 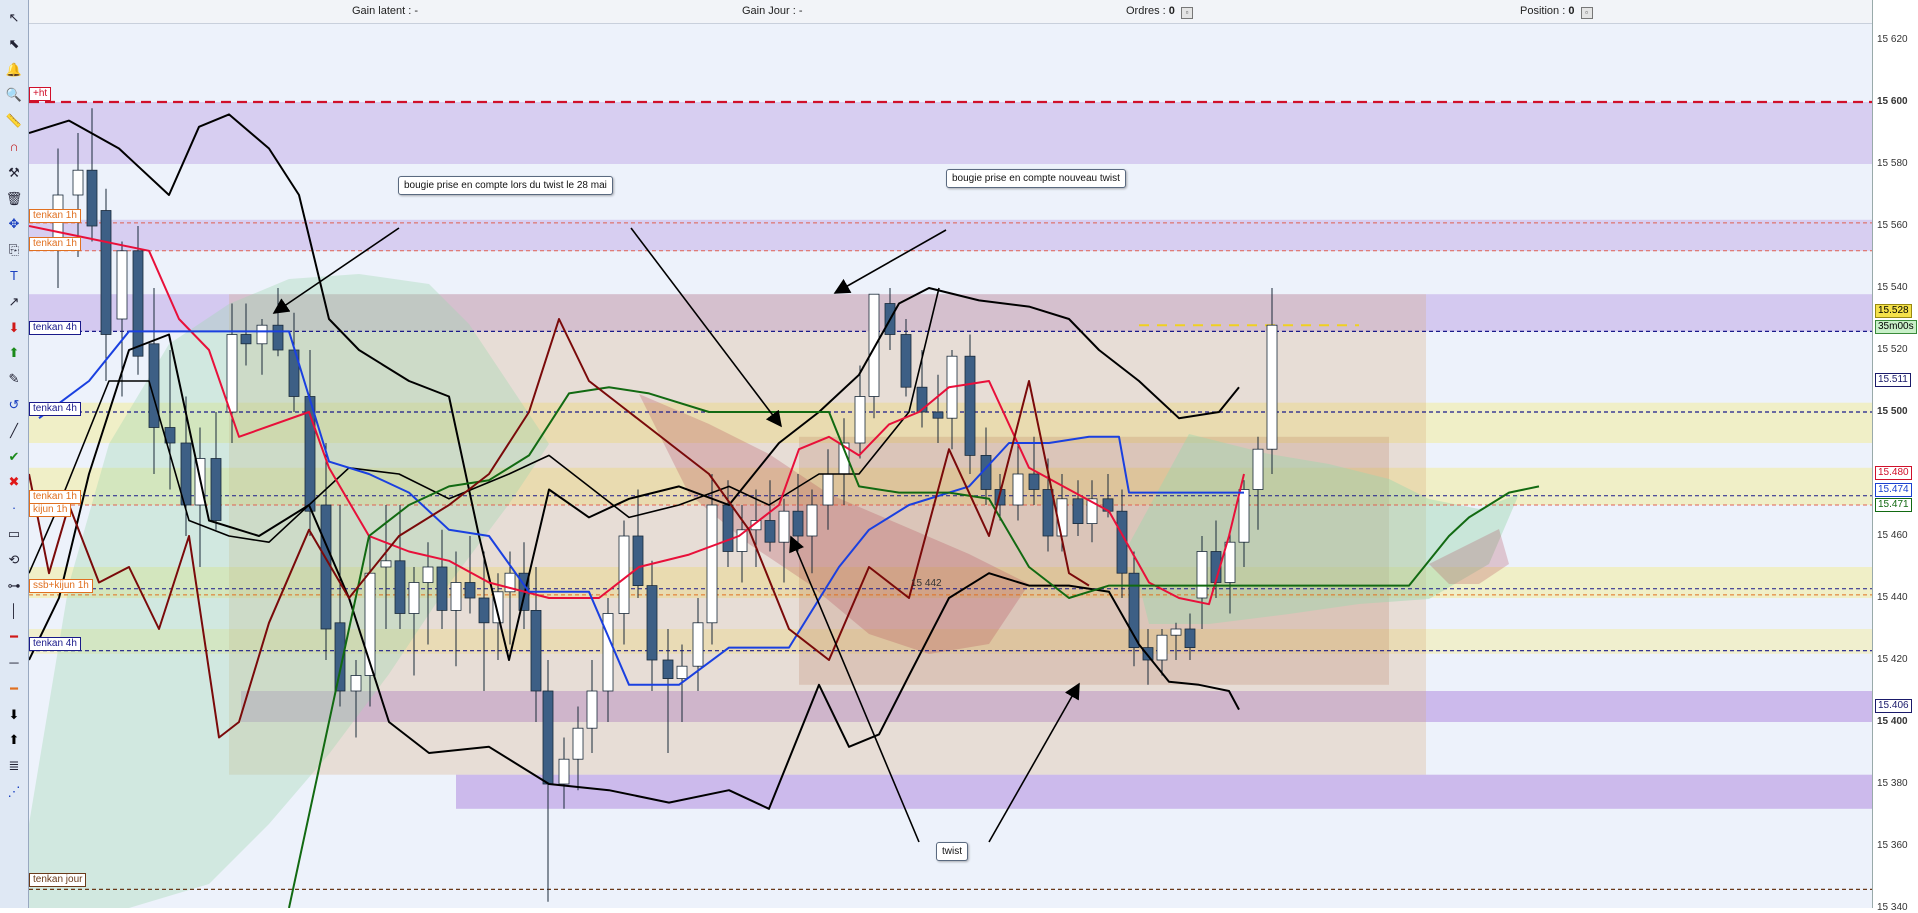 What do you see at coordinates (1036, 178) in the screenshot?
I see `callout-nouveau-twist: bougie prise en compte nouveau twist` at bounding box center [1036, 178].